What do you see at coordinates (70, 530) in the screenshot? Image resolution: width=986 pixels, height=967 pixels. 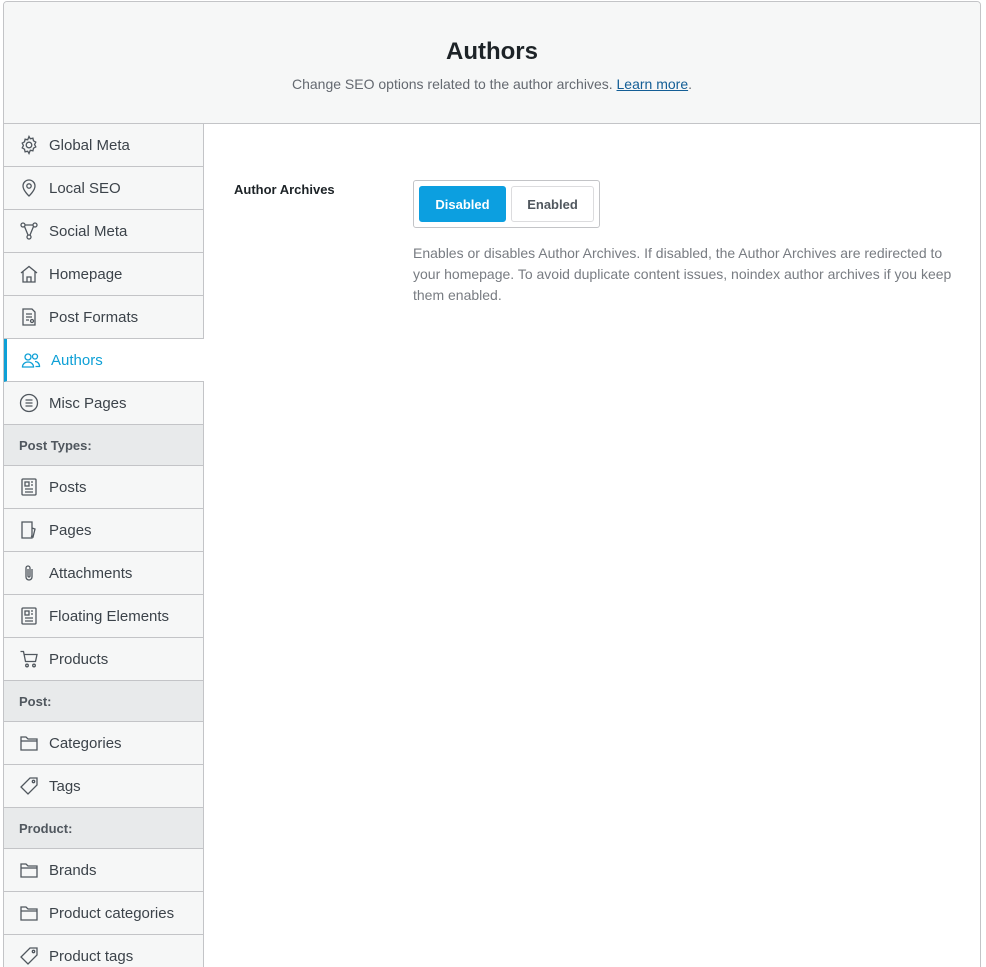 I see `sidebar-item-label: Pages` at bounding box center [70, 530].